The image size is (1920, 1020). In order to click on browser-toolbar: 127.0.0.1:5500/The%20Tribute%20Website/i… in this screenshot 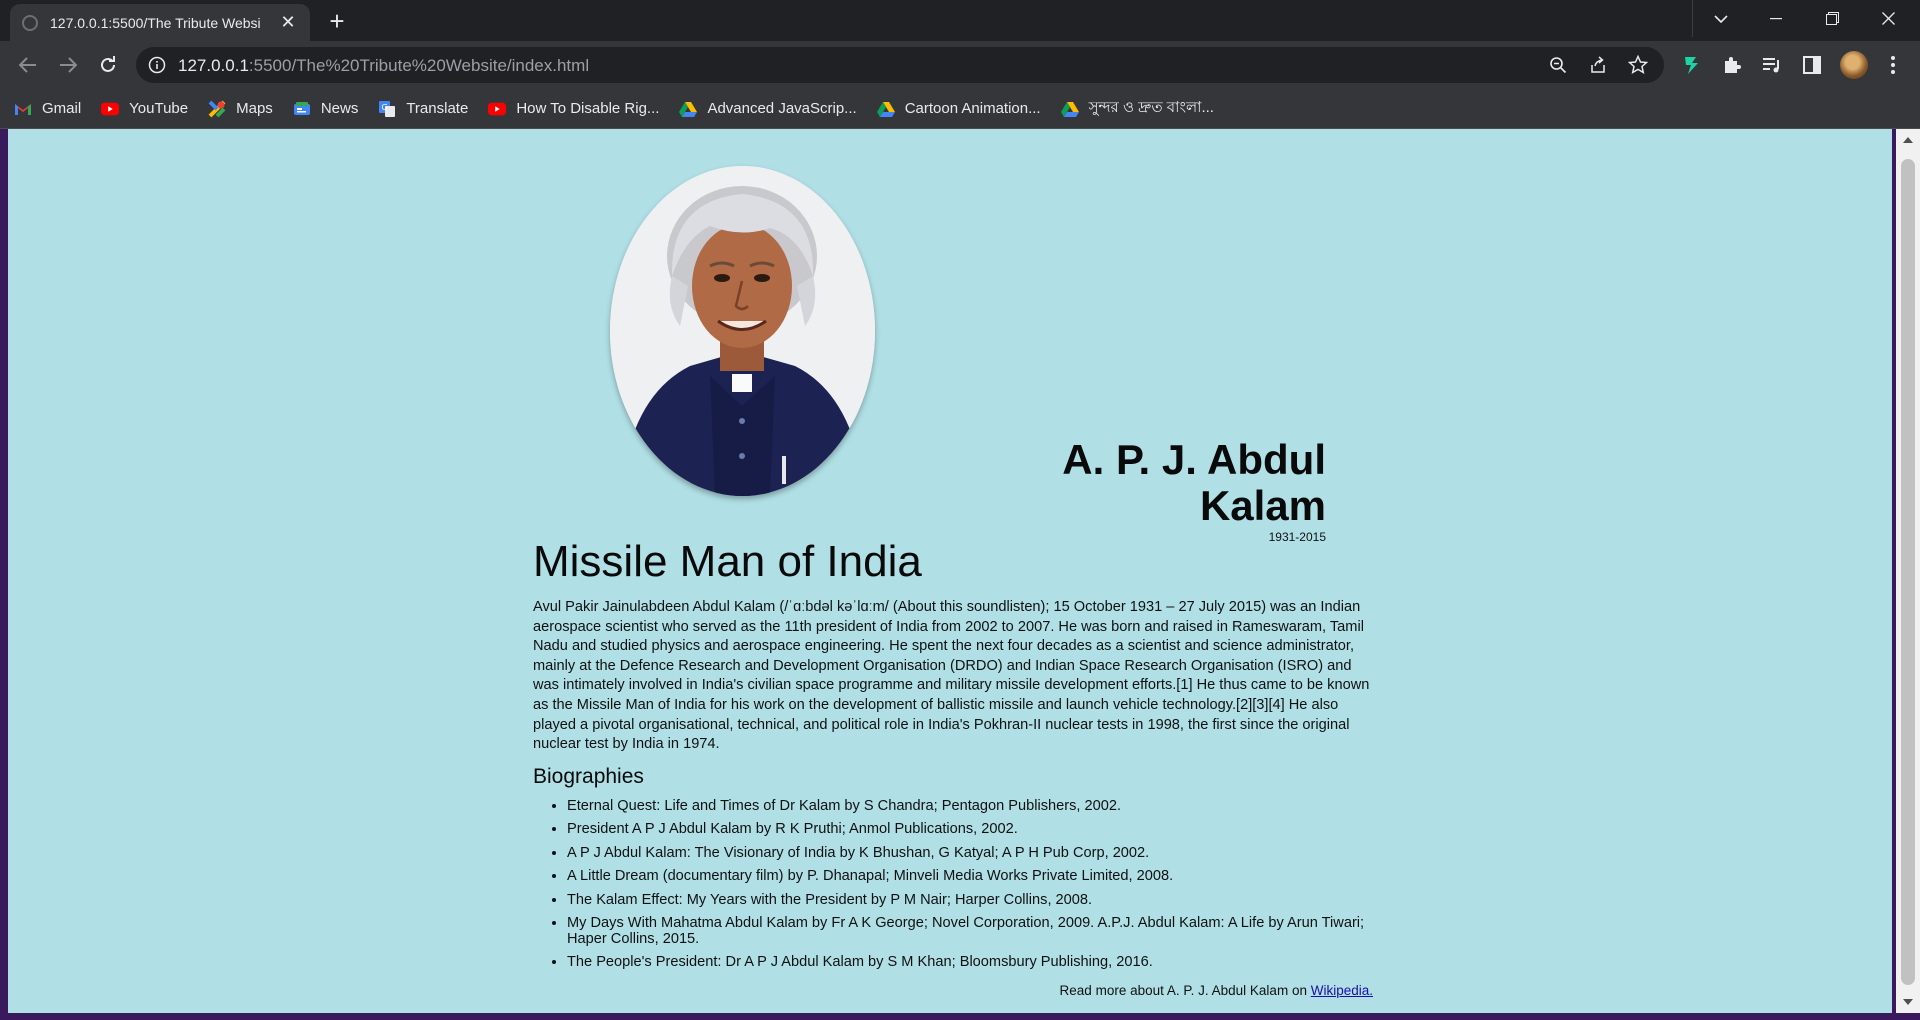, I will do `click(960, 65)`.